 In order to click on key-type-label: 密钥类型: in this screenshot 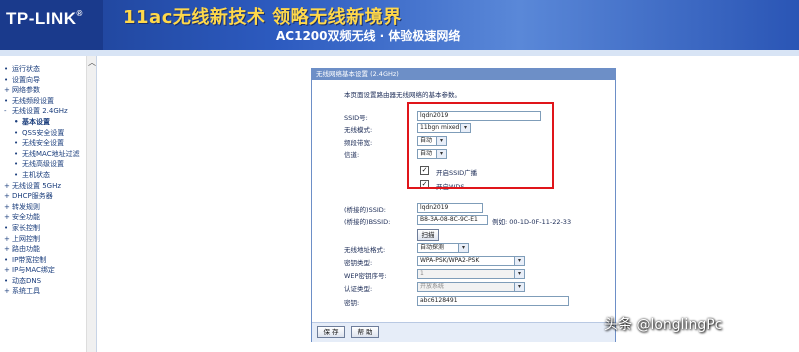, I will do `click(358, 263)`.